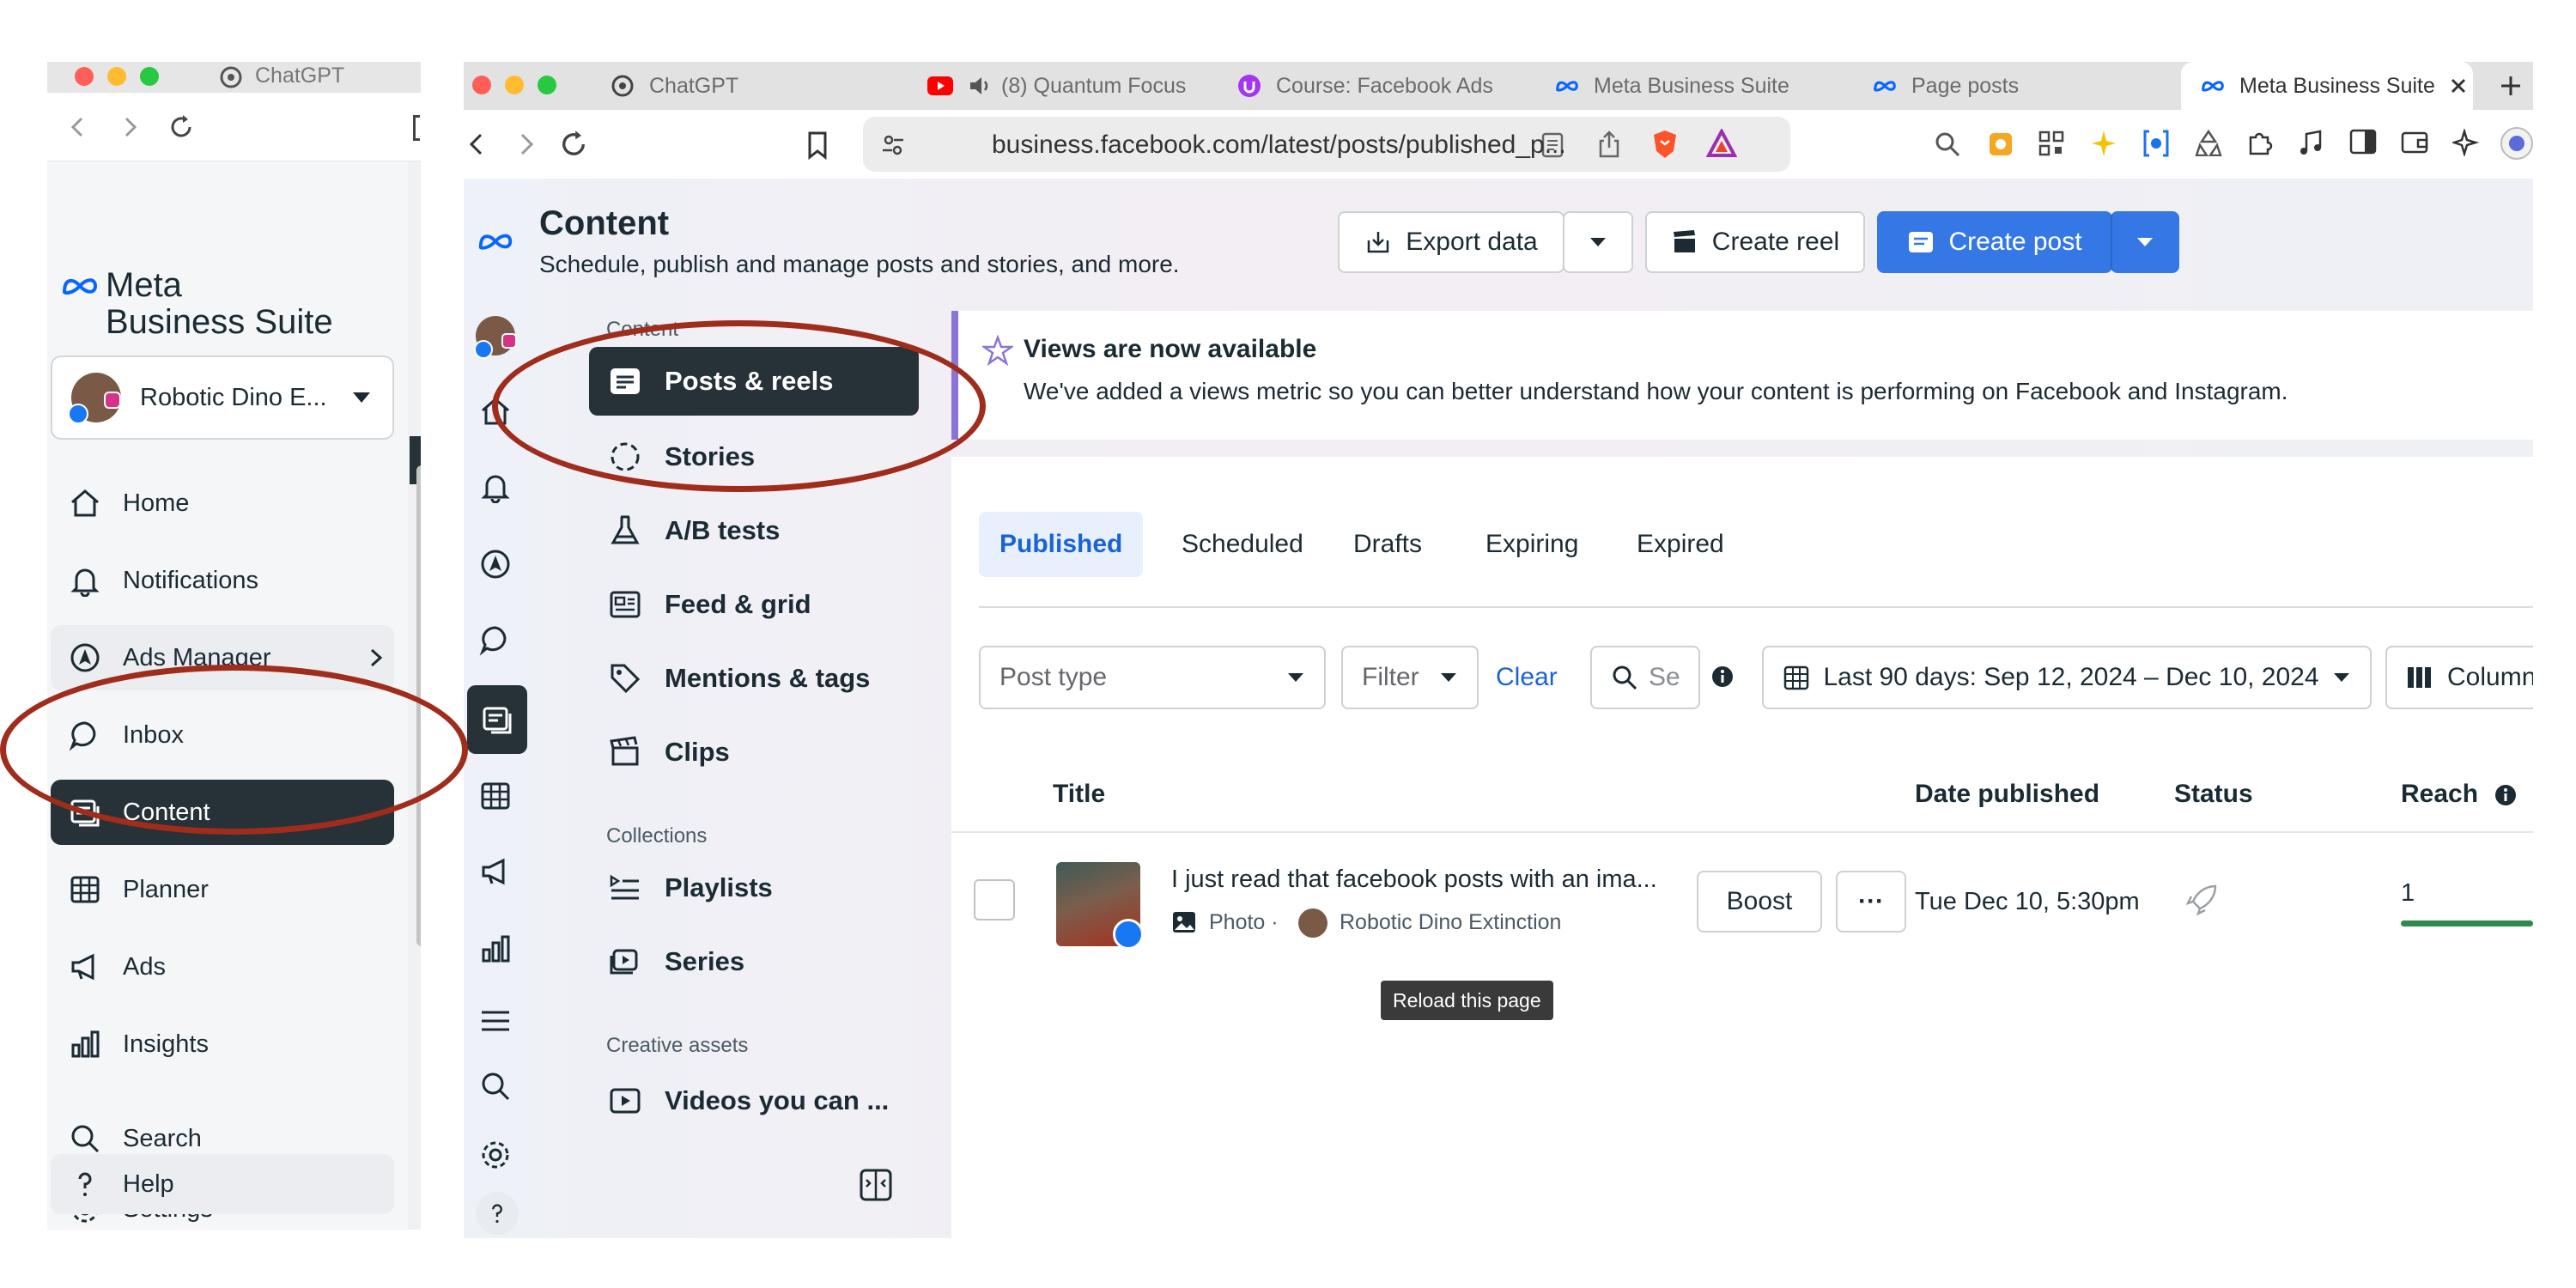 This screenshot has height=1288, width=2576. I want to click on tab-published: Published, so click(1061, 544).